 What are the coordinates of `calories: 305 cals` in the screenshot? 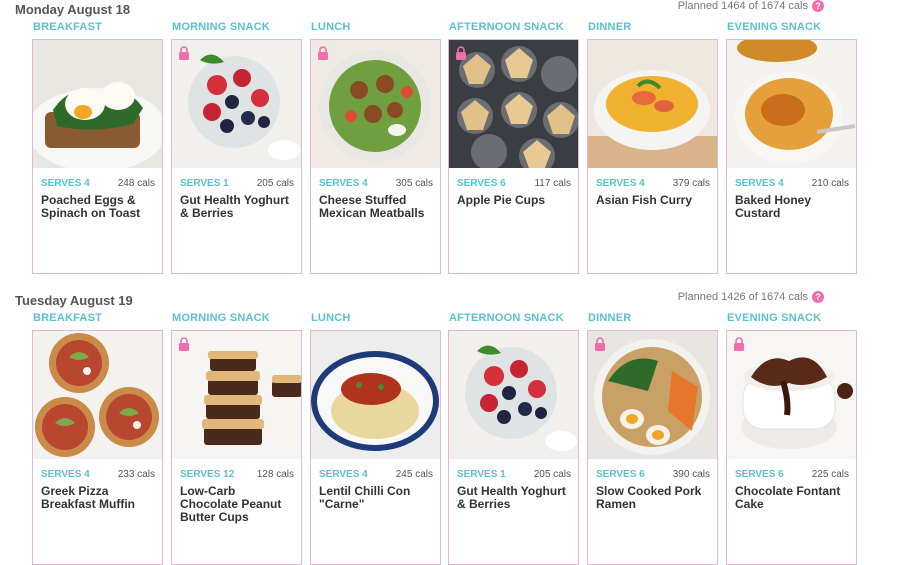 It's located at (414, 183).